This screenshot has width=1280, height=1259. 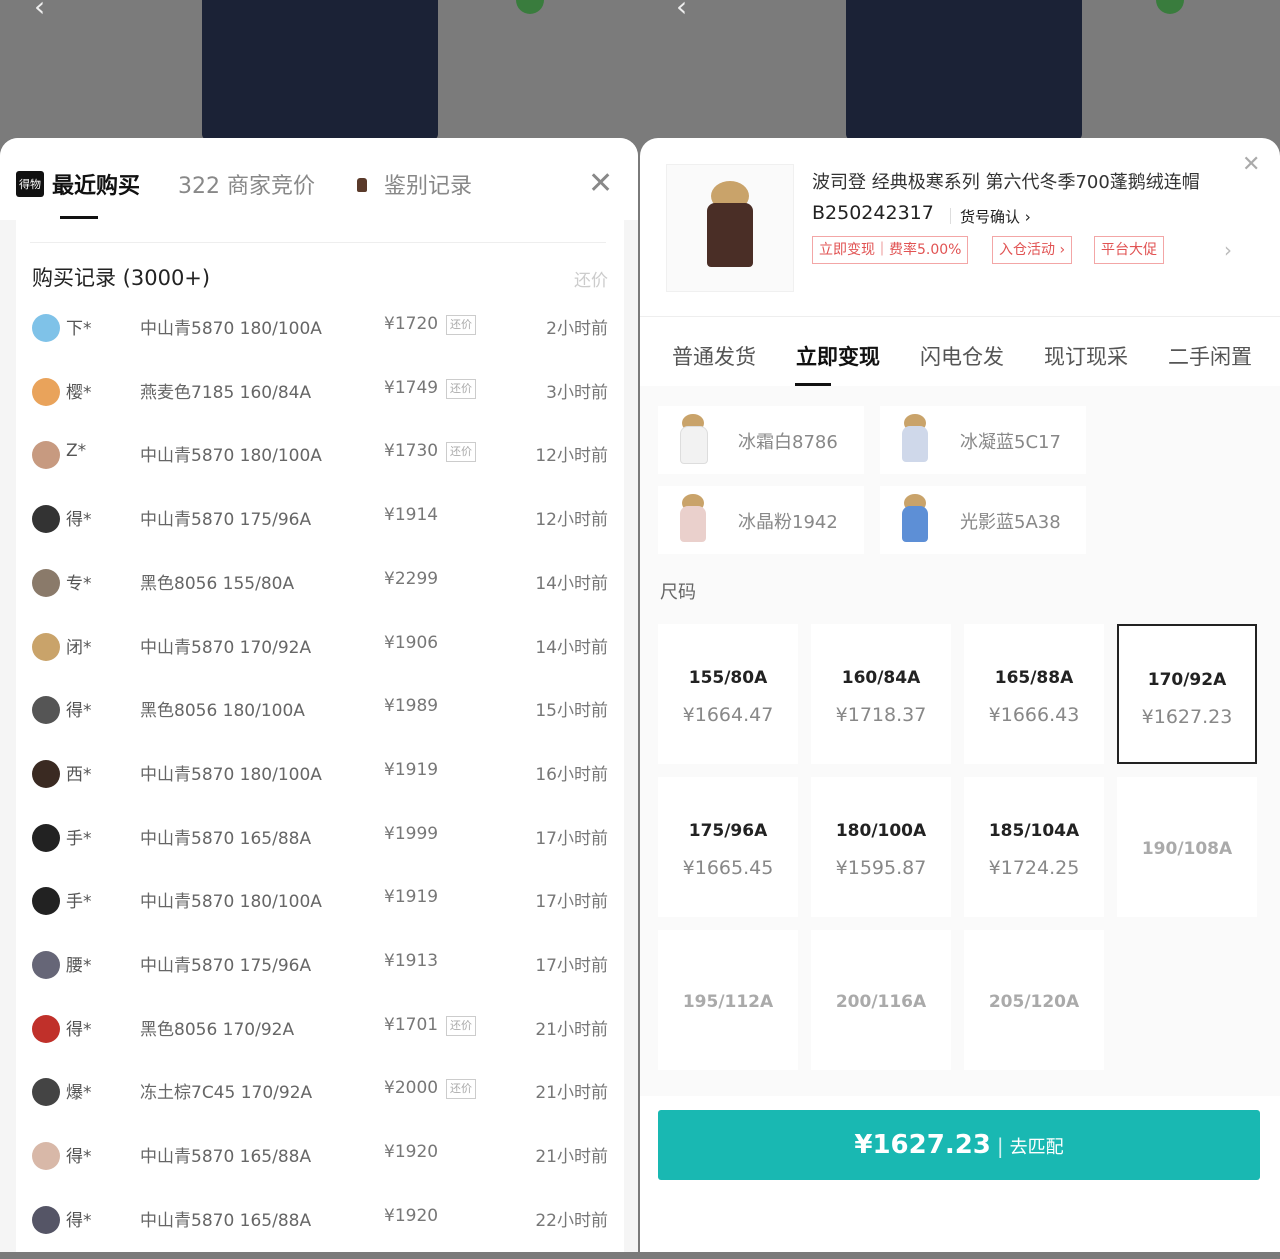 What do you see at coordinates (222, 711) in the screenshot?
I see `purchase-spec: 黑色8056 180/100A` at bounding box center [222, 711].